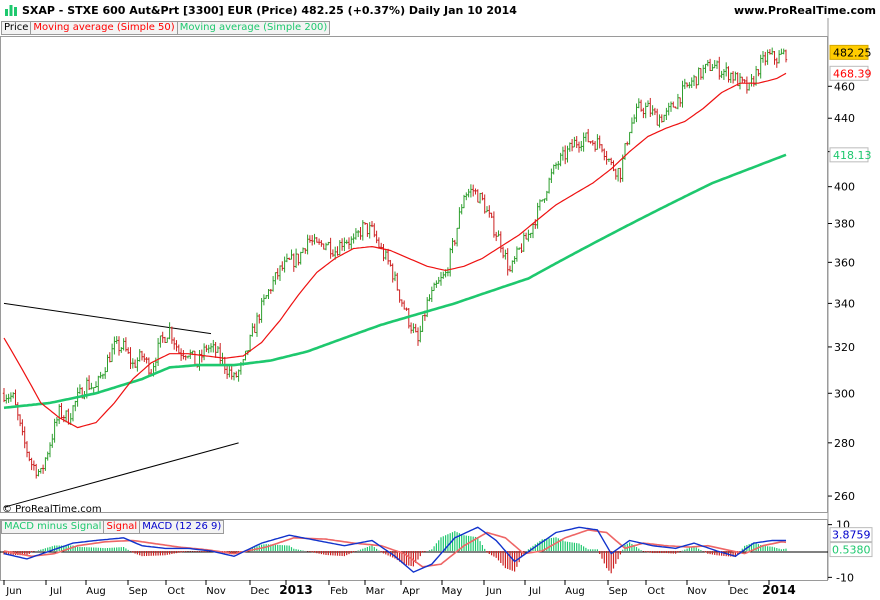 This screenshot has width=880, height=600. Describe the element at coordinates (53, 527) in the screenshot. I see `legend-macd-minus-signal: MACD minus Signal` at that location.